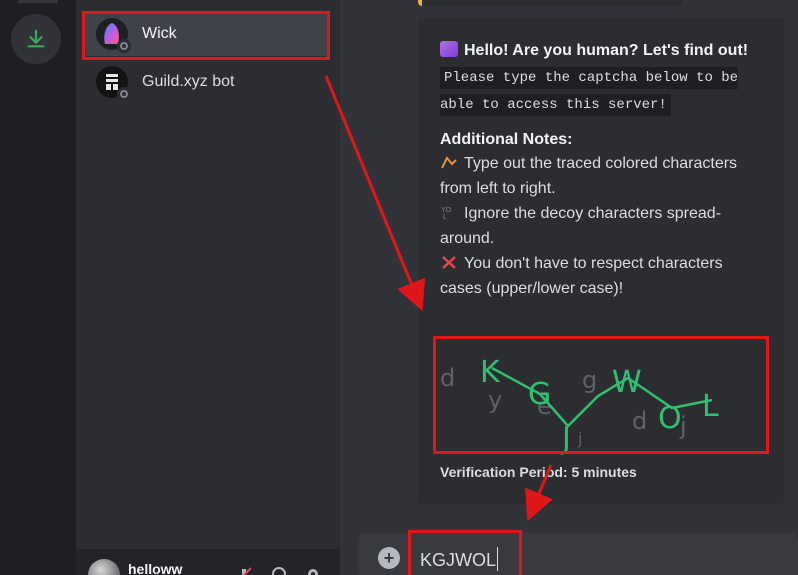 The image size is (798, 575). Describe the element at coordinates (446, 210) in the screenshot. I see `svg-text: YO` at that location.